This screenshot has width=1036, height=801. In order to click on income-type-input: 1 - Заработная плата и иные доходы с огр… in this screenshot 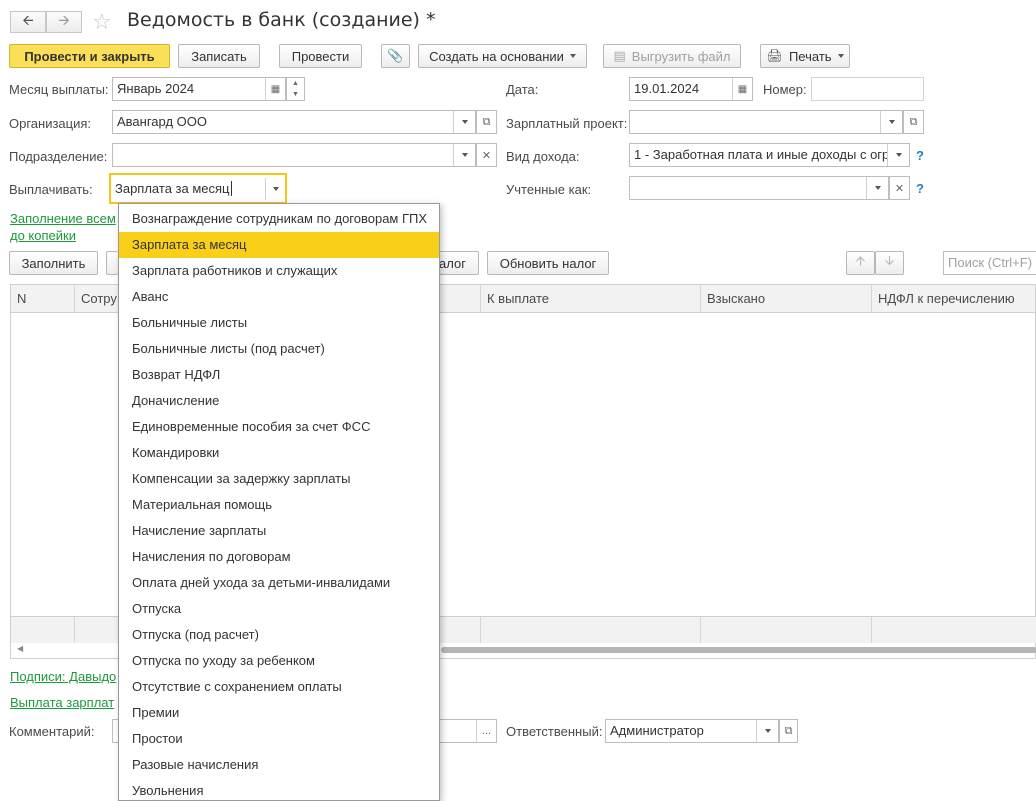, I will do `click(769, 155)`.